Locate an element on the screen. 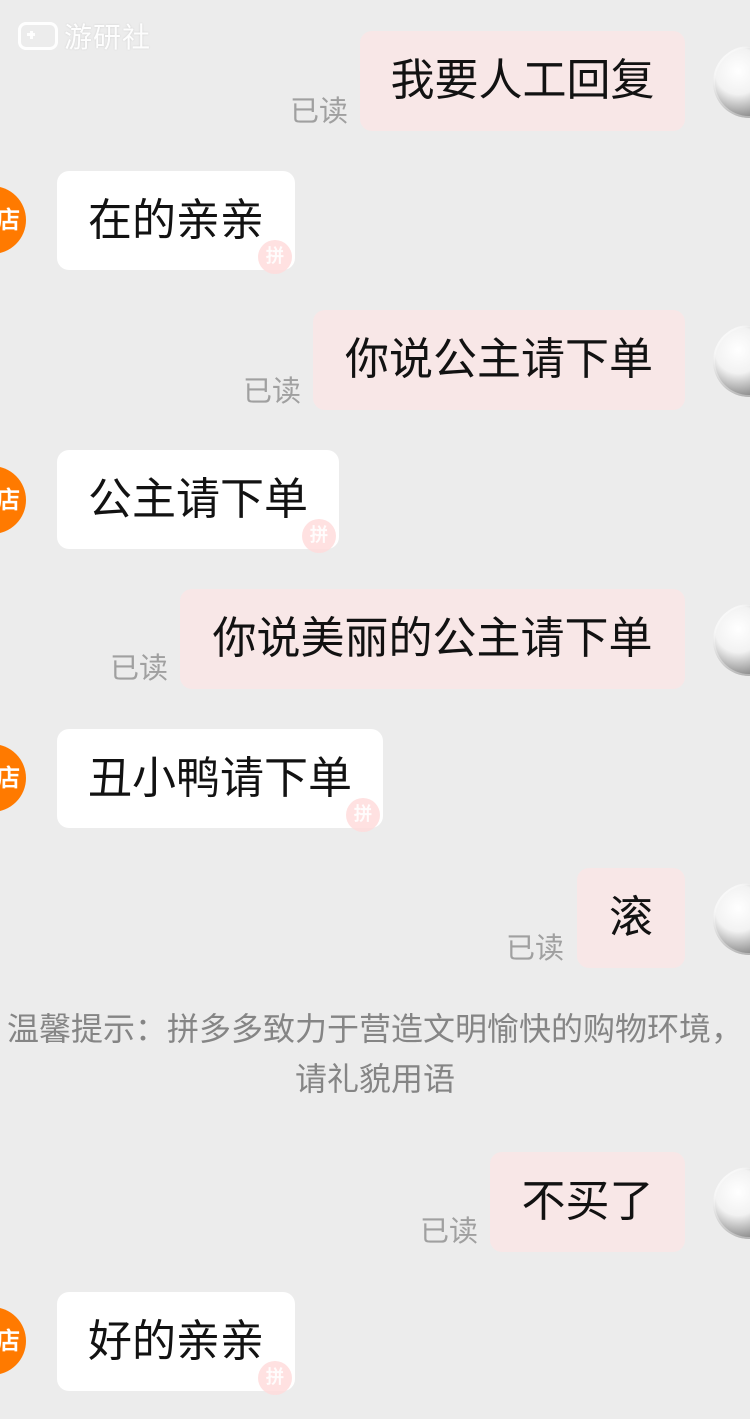  watermark-text: 游研社 is located at coordinates (108, 37).